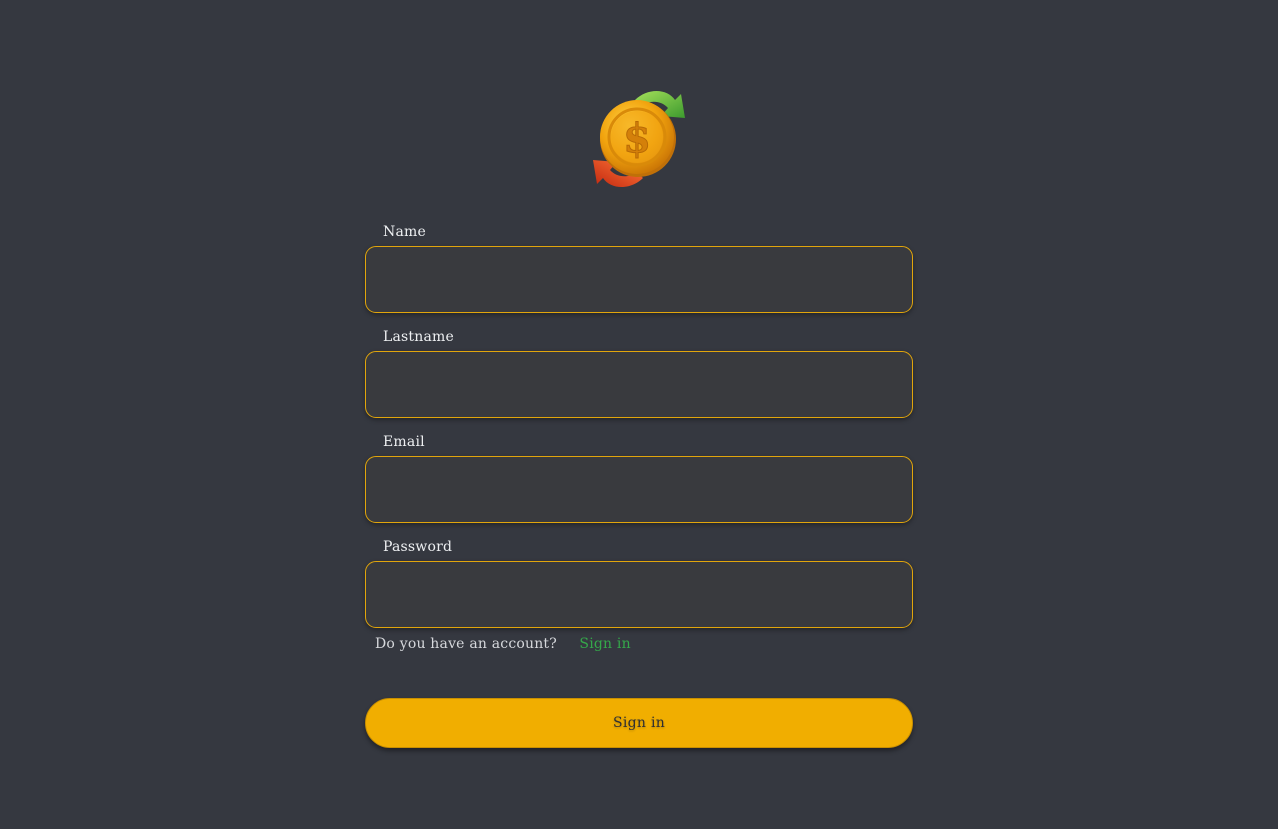  Describe the element at coordinates (639, 723) in the screenshot. I see `sign-in-button: Sign in` at that location.